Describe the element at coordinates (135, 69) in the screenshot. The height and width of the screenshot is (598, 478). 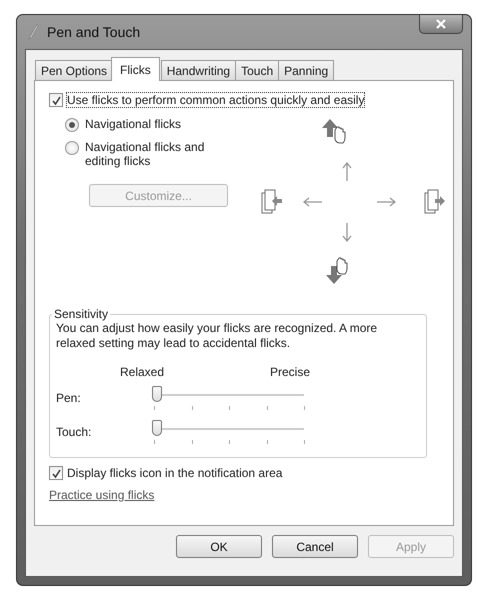
I see `tab: Flicks` at that location.